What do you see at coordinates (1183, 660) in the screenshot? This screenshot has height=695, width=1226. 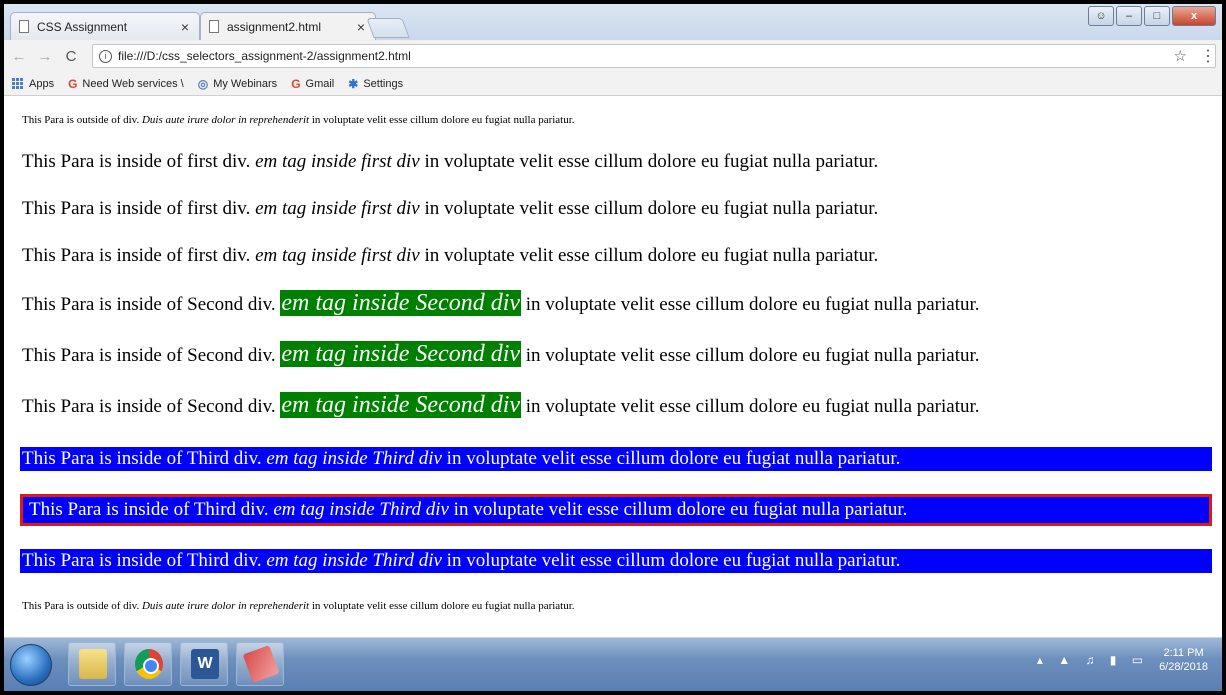 I see `clock: 2:11 PM 6/28/2018` at bounding box center [1183, 660].